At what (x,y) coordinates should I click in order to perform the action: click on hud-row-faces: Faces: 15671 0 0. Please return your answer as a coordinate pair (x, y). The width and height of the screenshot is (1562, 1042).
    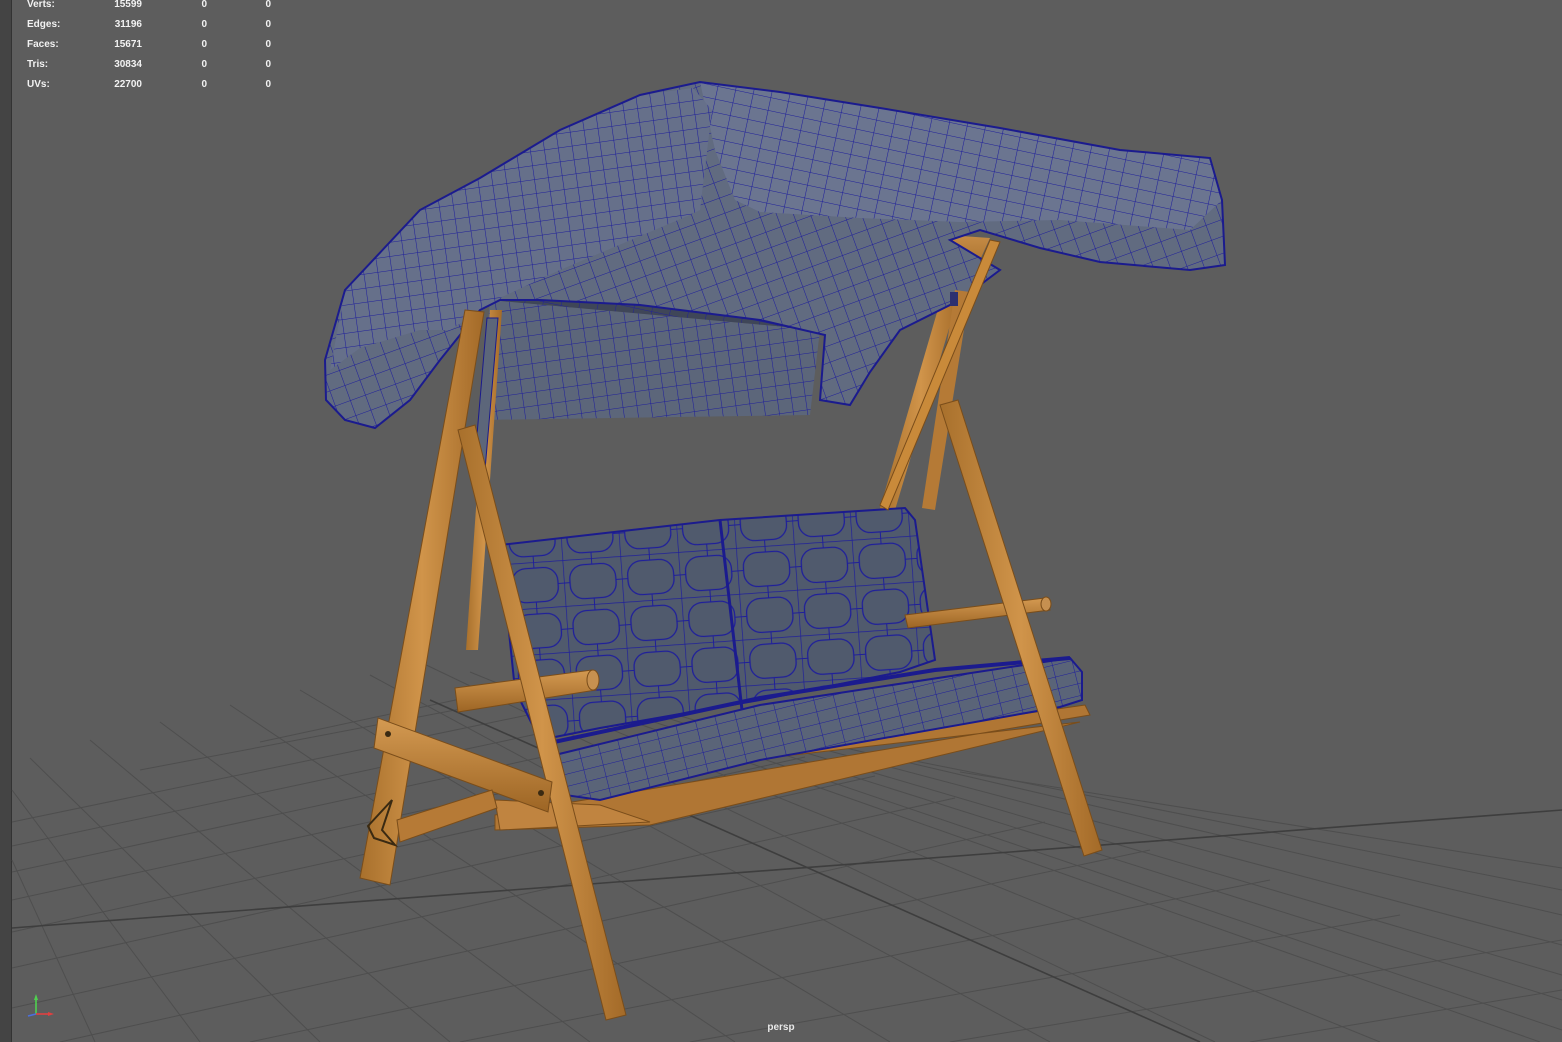
    Looking at the image, I should click on (157, 45).